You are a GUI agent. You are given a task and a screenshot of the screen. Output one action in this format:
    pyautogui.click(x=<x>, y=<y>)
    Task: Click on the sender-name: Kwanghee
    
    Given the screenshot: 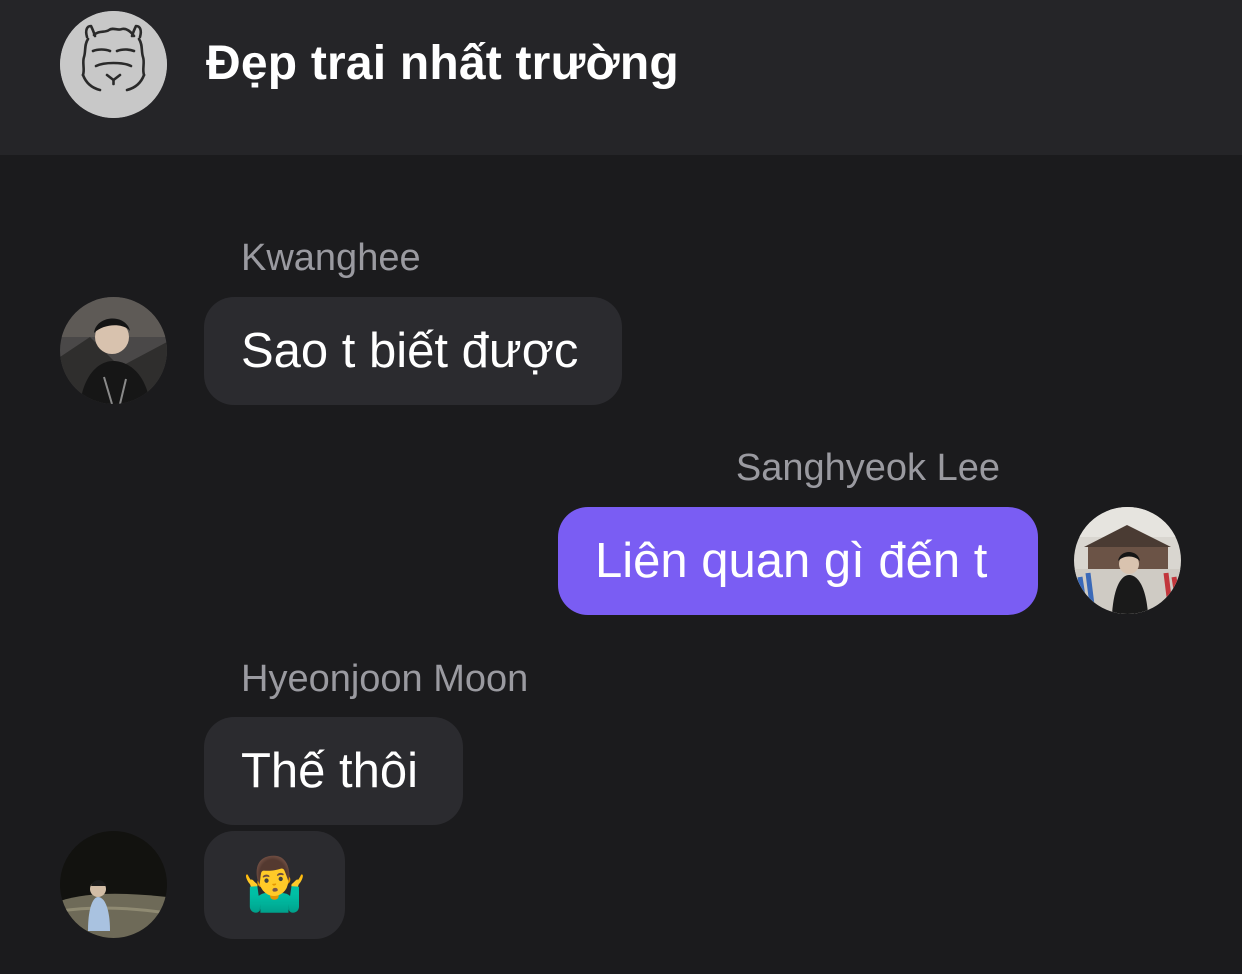 What is the action you would take?
    pyautogui.click(x=331, y=258)
    